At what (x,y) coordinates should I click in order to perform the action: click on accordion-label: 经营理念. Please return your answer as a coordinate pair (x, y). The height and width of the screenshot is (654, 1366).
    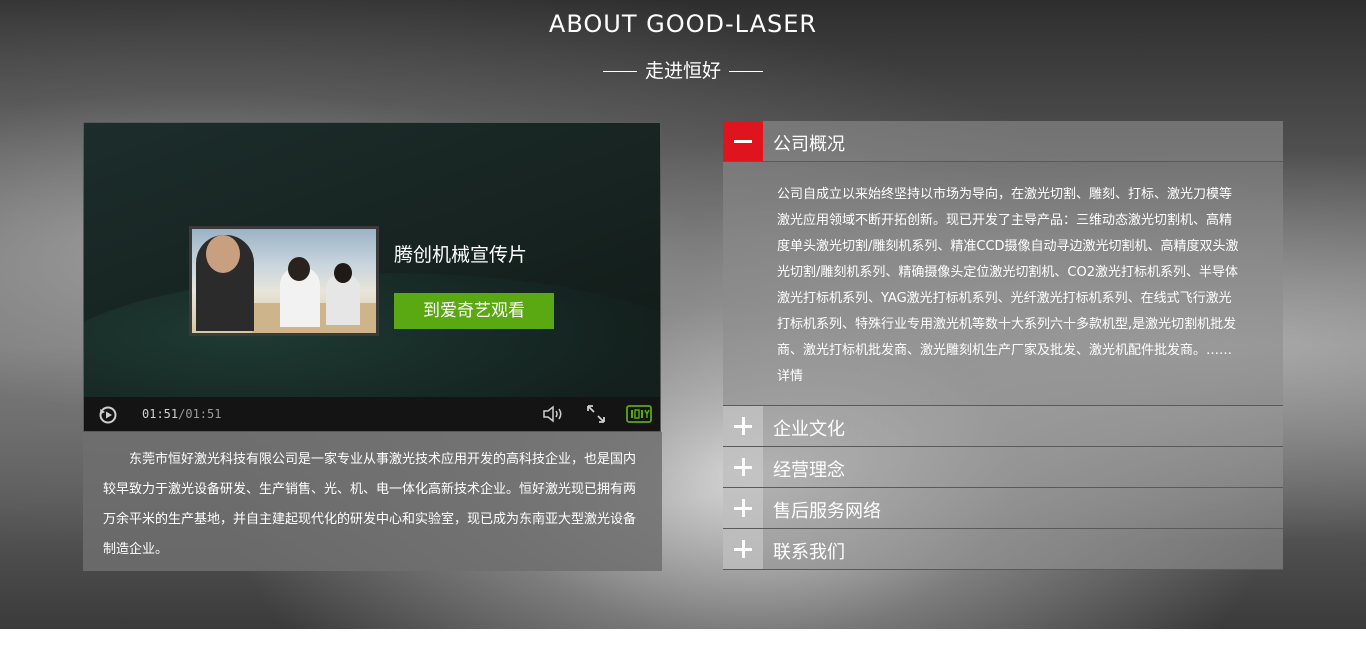
    Looking at the image, I should click on (809, 470).